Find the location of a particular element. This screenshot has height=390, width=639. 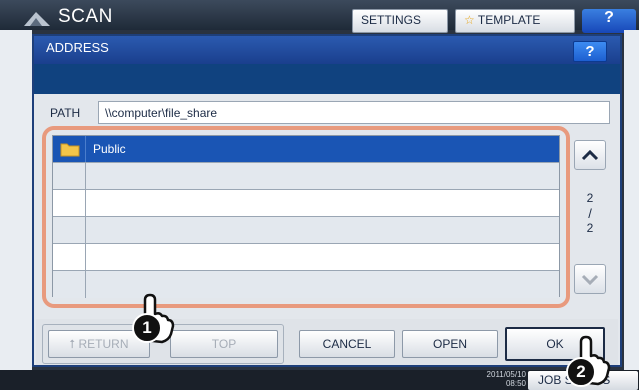

page-current: 2 is located at coordinates (590, 198).